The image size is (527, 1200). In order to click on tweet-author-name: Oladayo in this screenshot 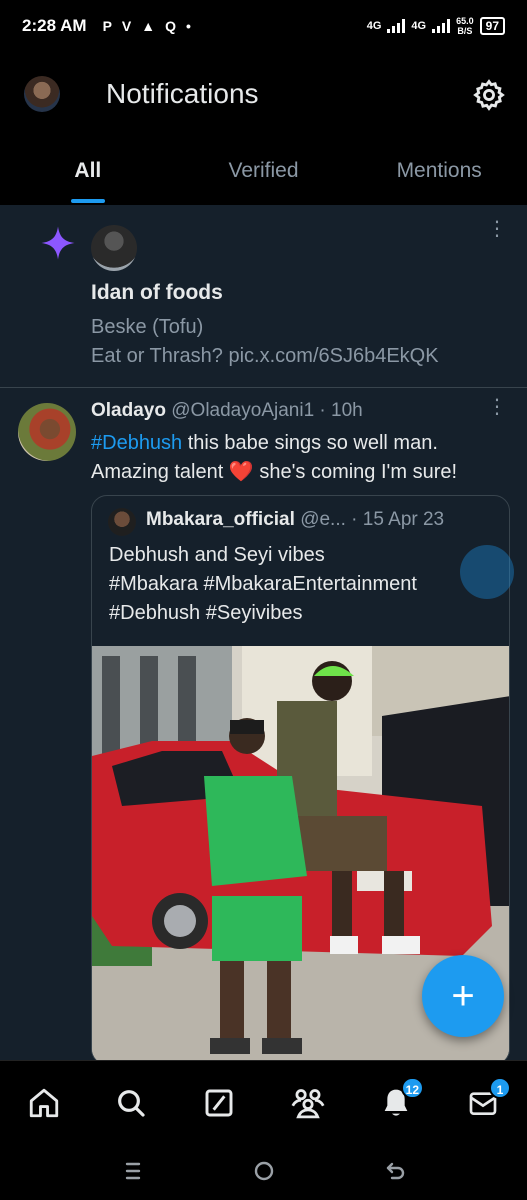, I will do `click(128, 410)`.